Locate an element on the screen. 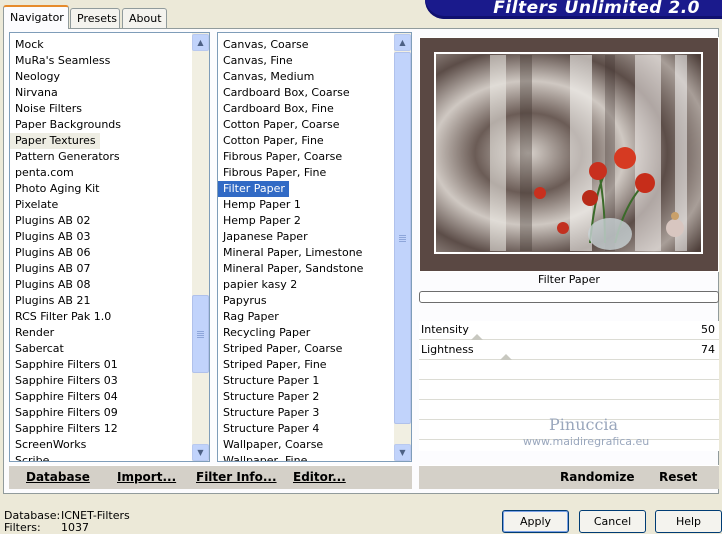 This screenshot has width=722, height=534. list-item: penta.com is located at coordinates (42, 173).